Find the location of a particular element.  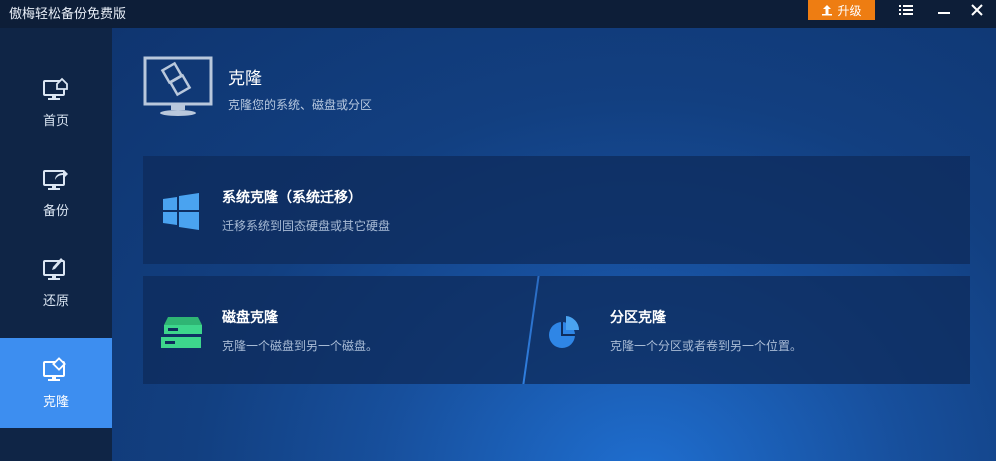

minimize-icon is located at coordinates (944, 10).